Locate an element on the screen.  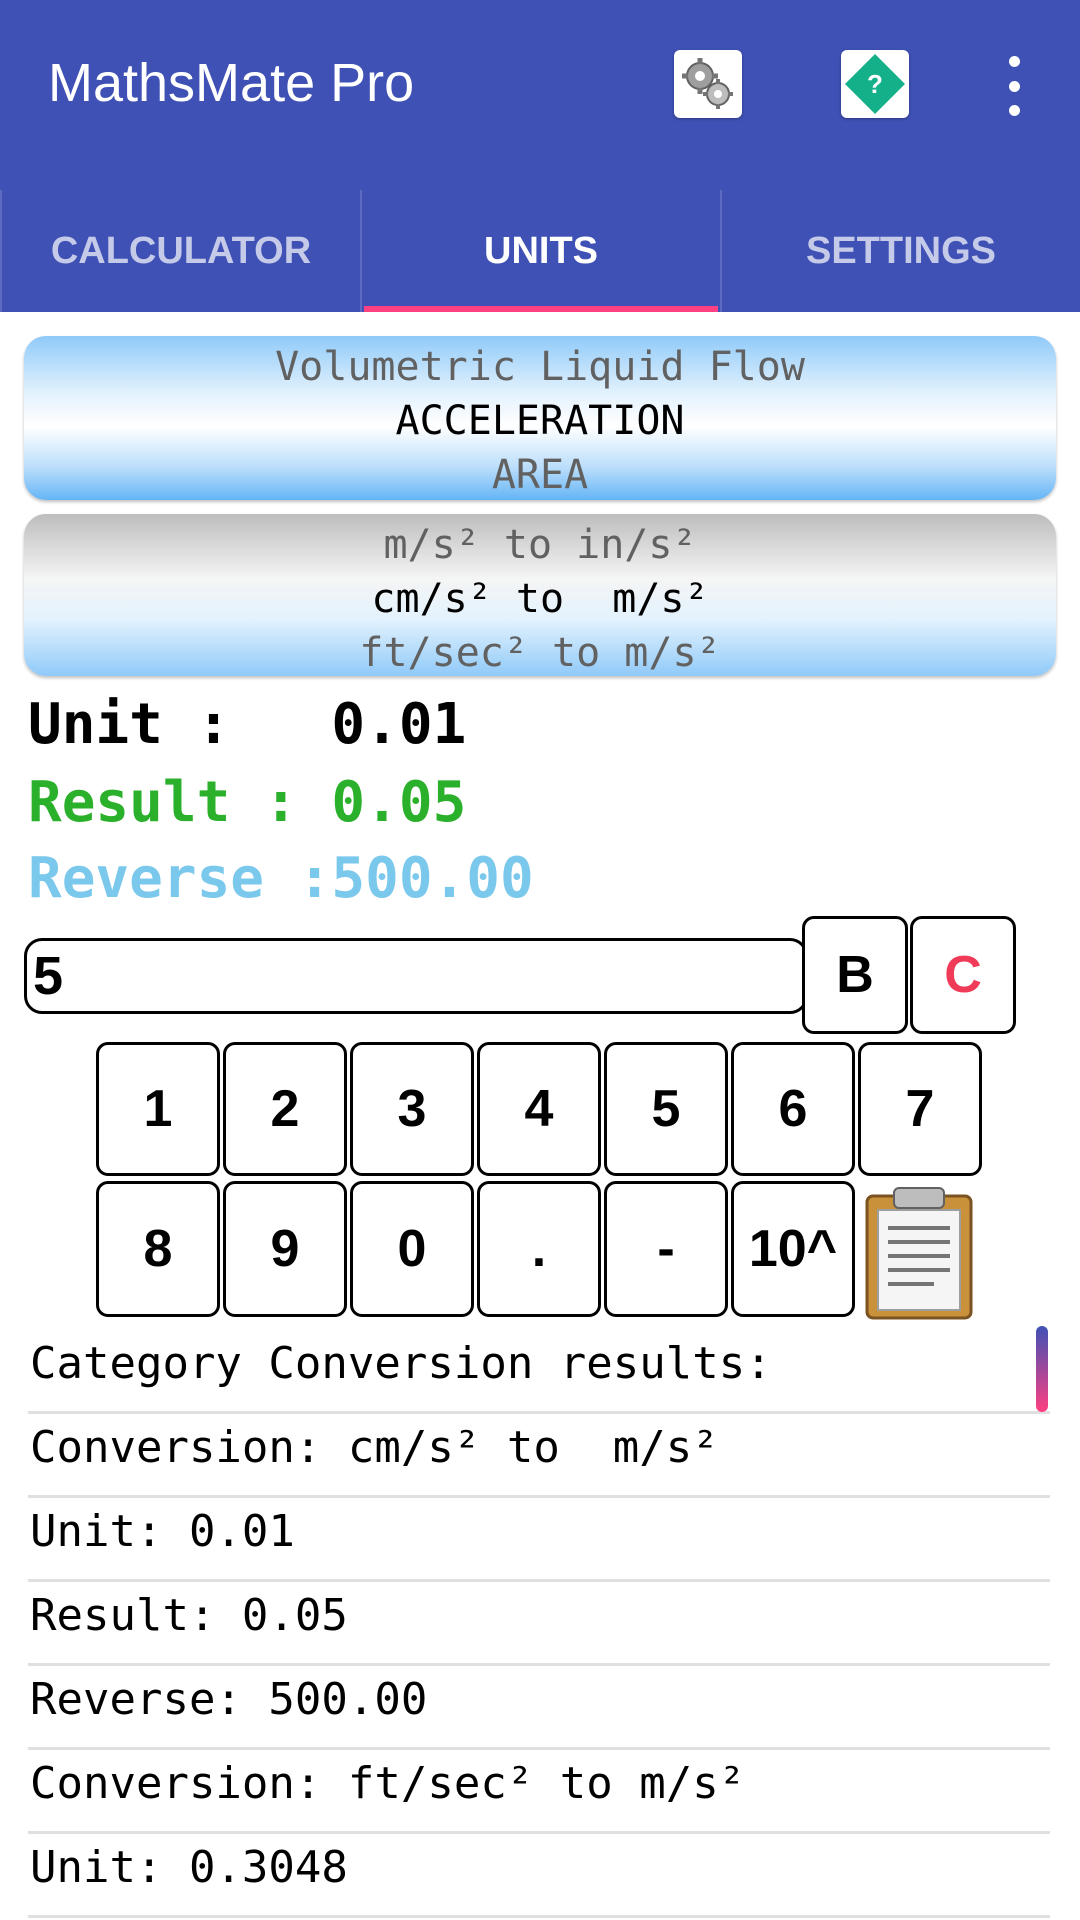
result-readout: Result : 0.05 is located at coordinates (247, 802).